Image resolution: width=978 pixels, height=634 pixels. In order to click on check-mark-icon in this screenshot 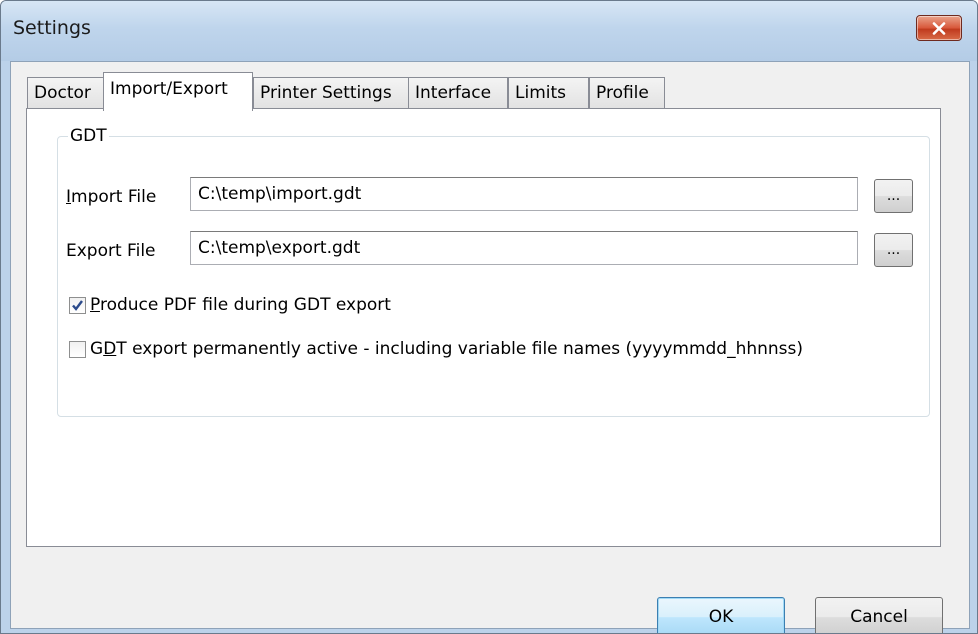, I will do `click(77, 305)`.